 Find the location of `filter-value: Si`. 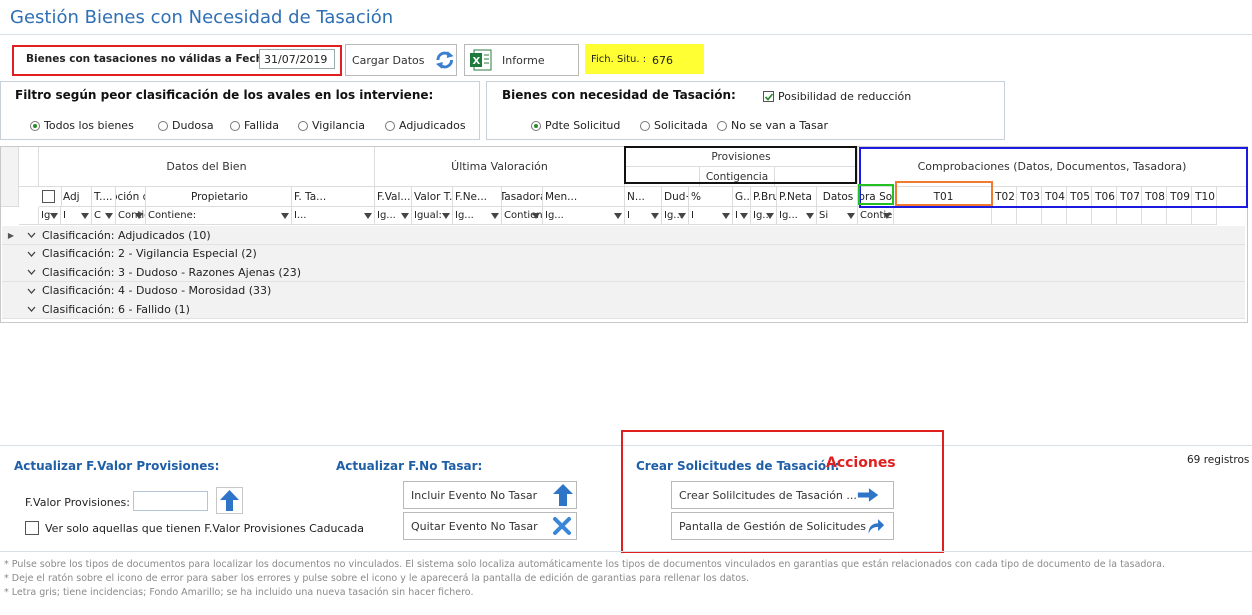

filter-value: Si is located at coordinates (824, 215).